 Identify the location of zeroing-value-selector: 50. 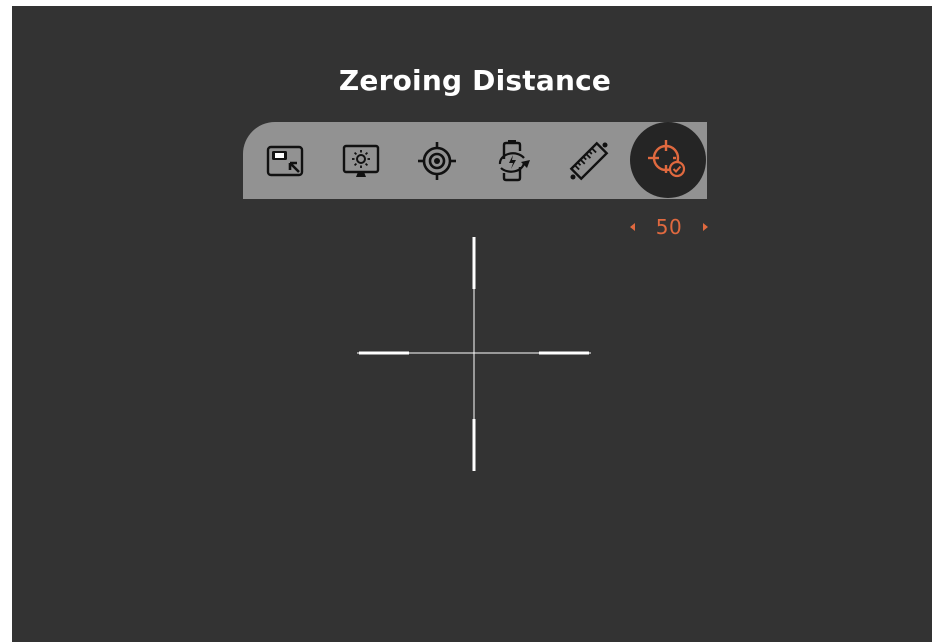
(669, 227).